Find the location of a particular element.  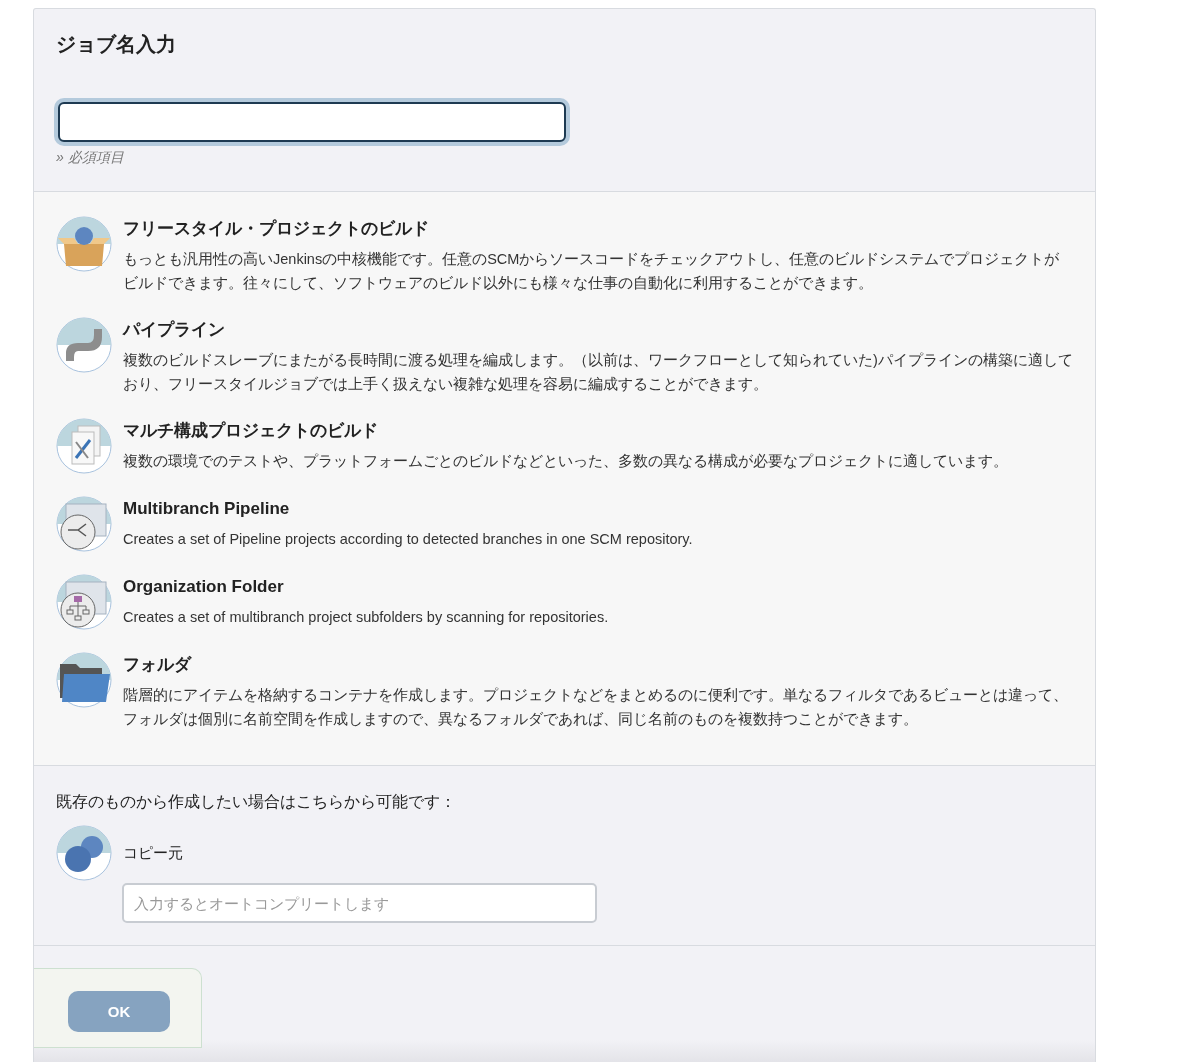

item-type-description: Creates a set of multibranch project subfolders by scanning for repositories. is located at coordinates (366, 617).